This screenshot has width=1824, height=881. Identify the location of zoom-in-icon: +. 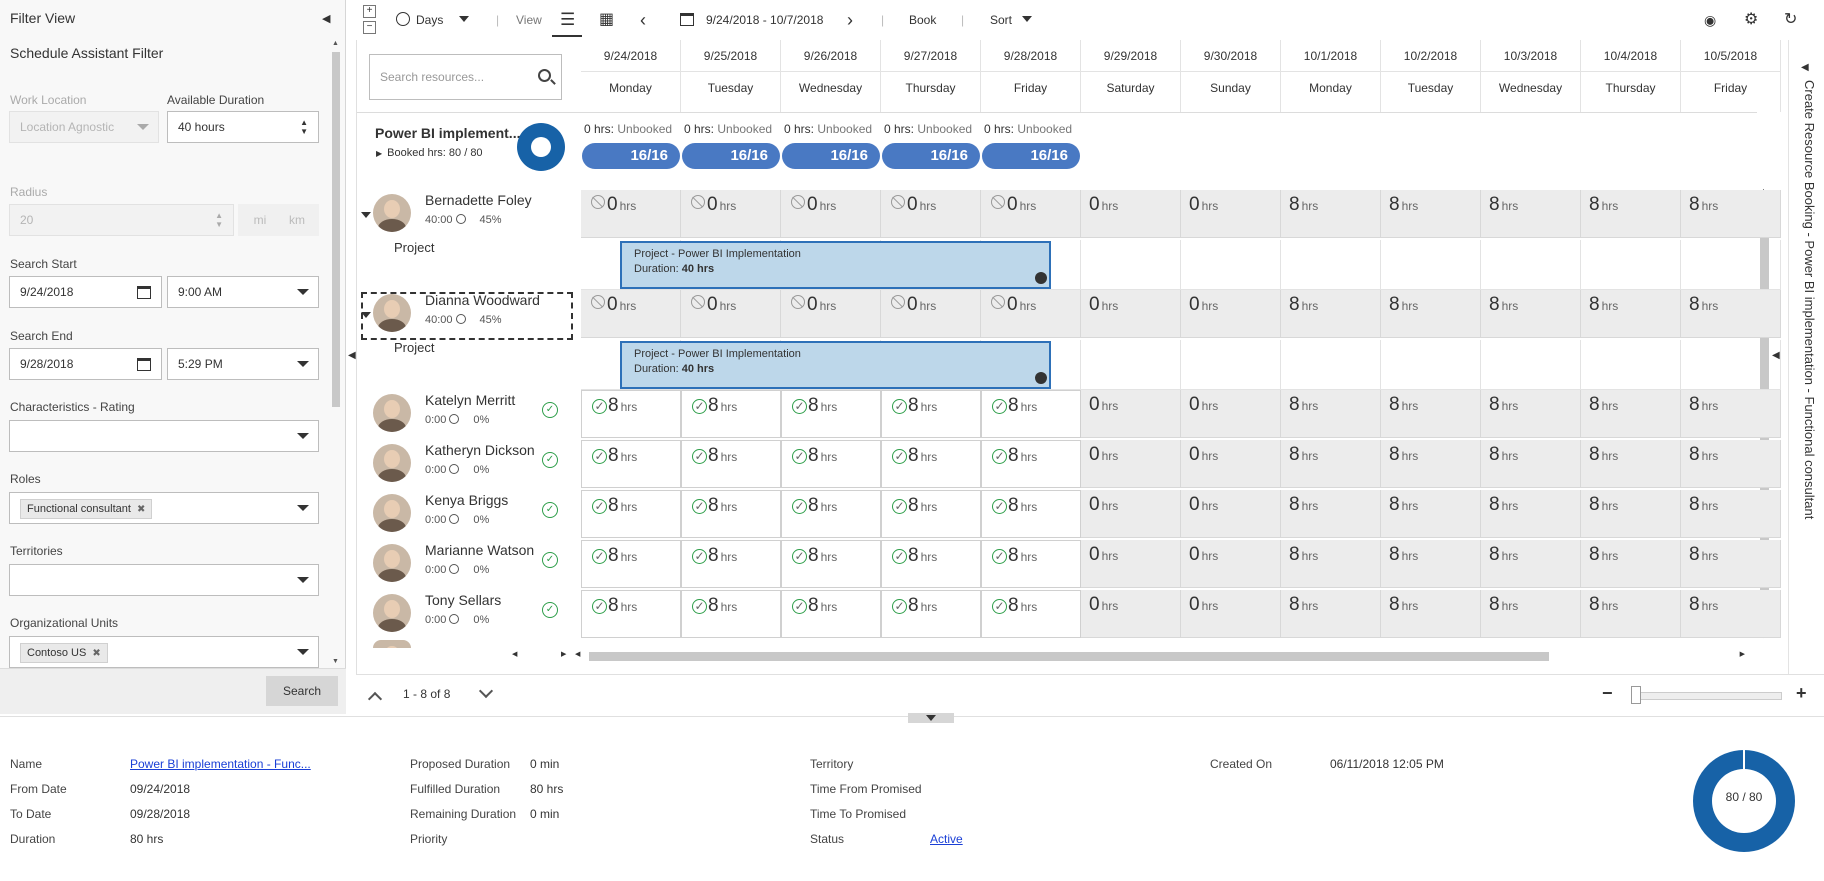
(1801, 693).